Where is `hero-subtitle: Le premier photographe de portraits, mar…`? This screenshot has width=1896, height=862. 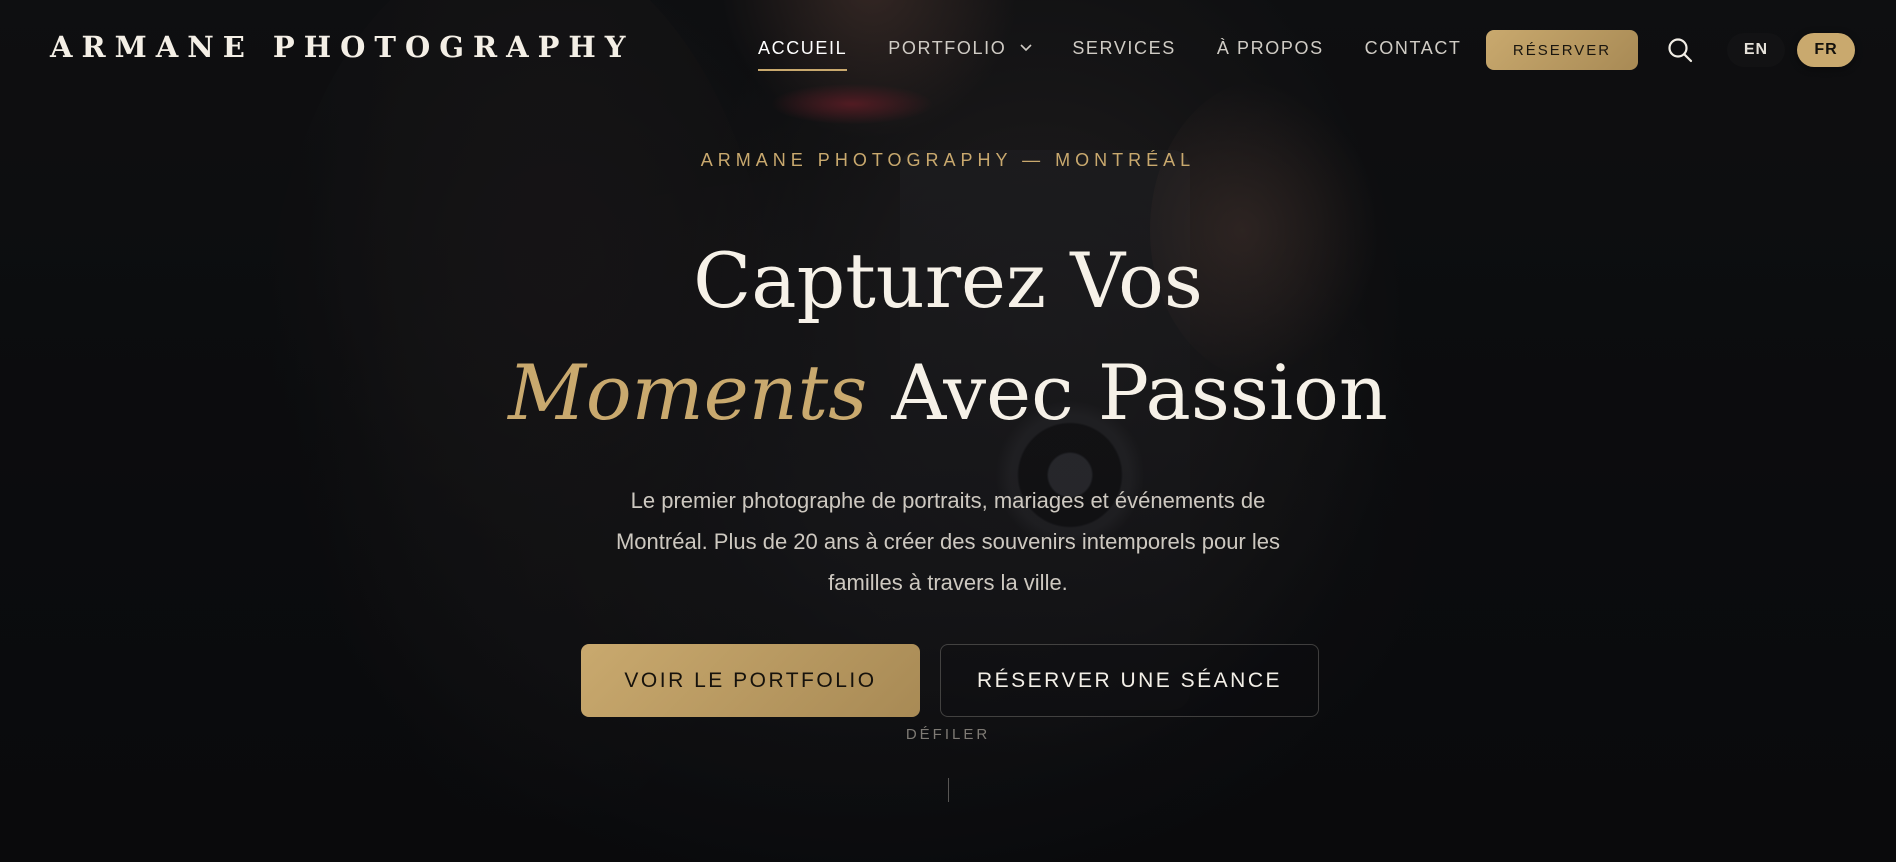 hero-subtitle: Le premier photographe de portraits, mar… is located at coordinates (947, 541).